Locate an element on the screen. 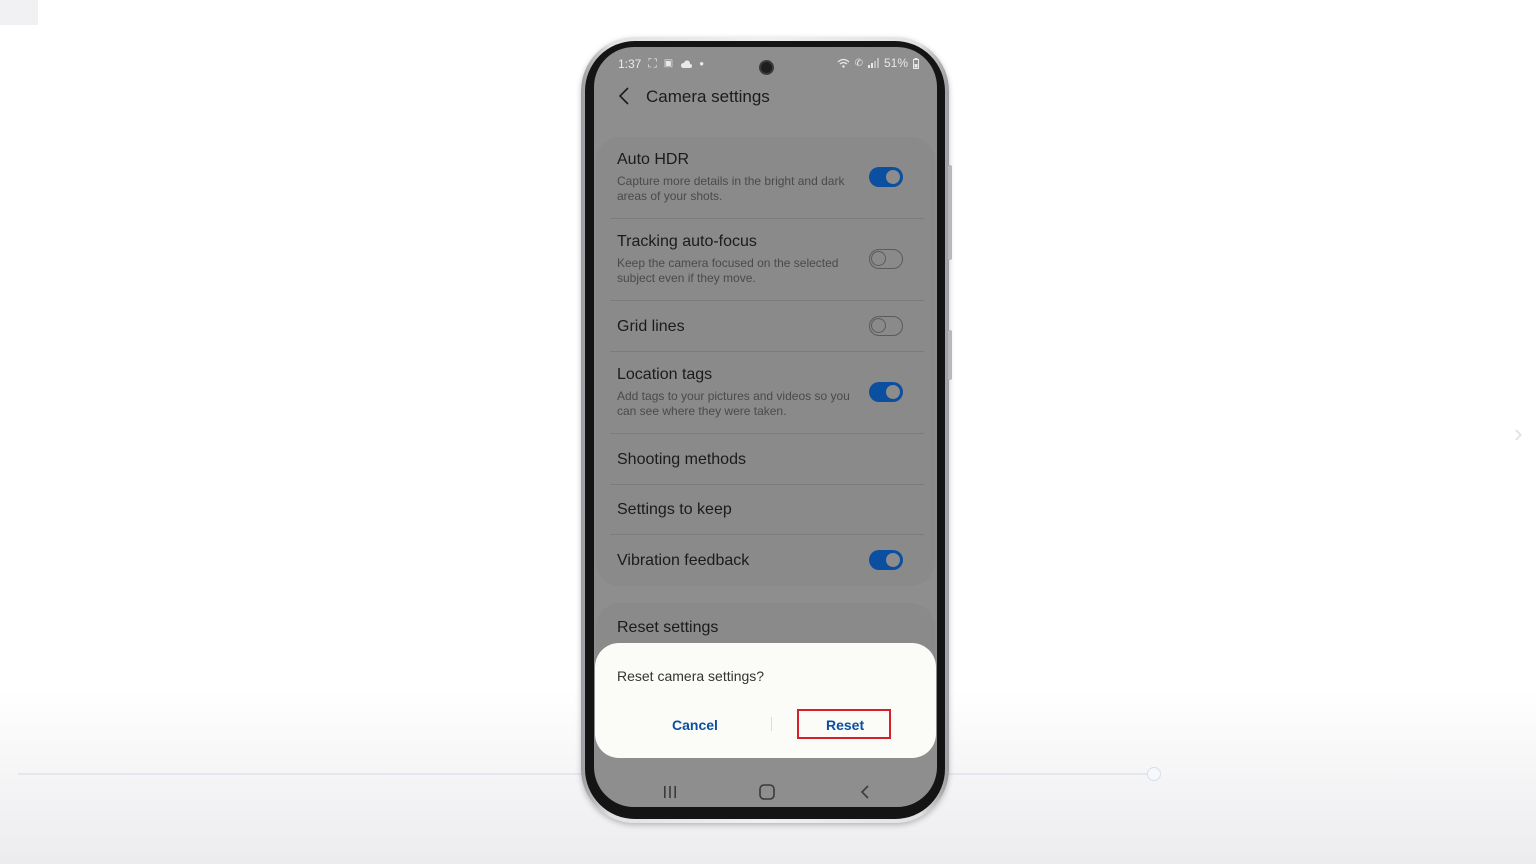  dialog-button-divider is located at coordinates (771, 724).